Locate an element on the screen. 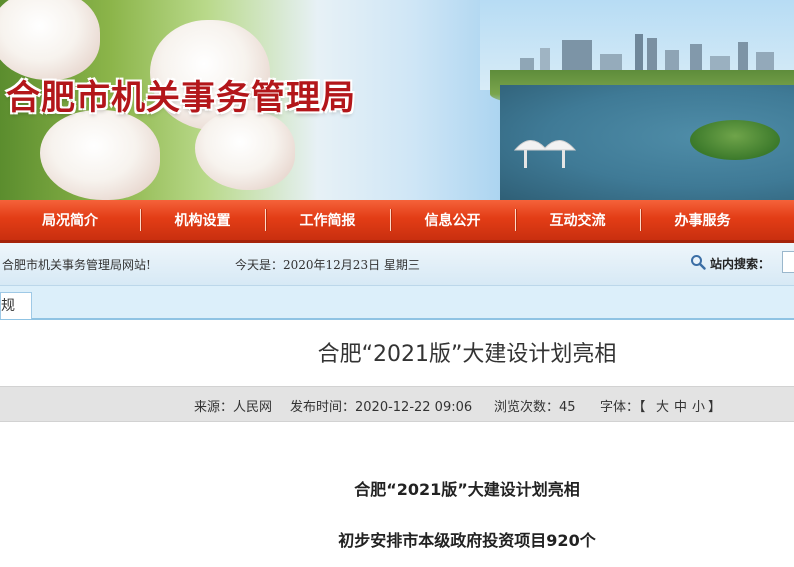 The image size is (794, 567). article-title: 合肥“2021版”大建设计划亮相 is located at coordinates (467, 354).